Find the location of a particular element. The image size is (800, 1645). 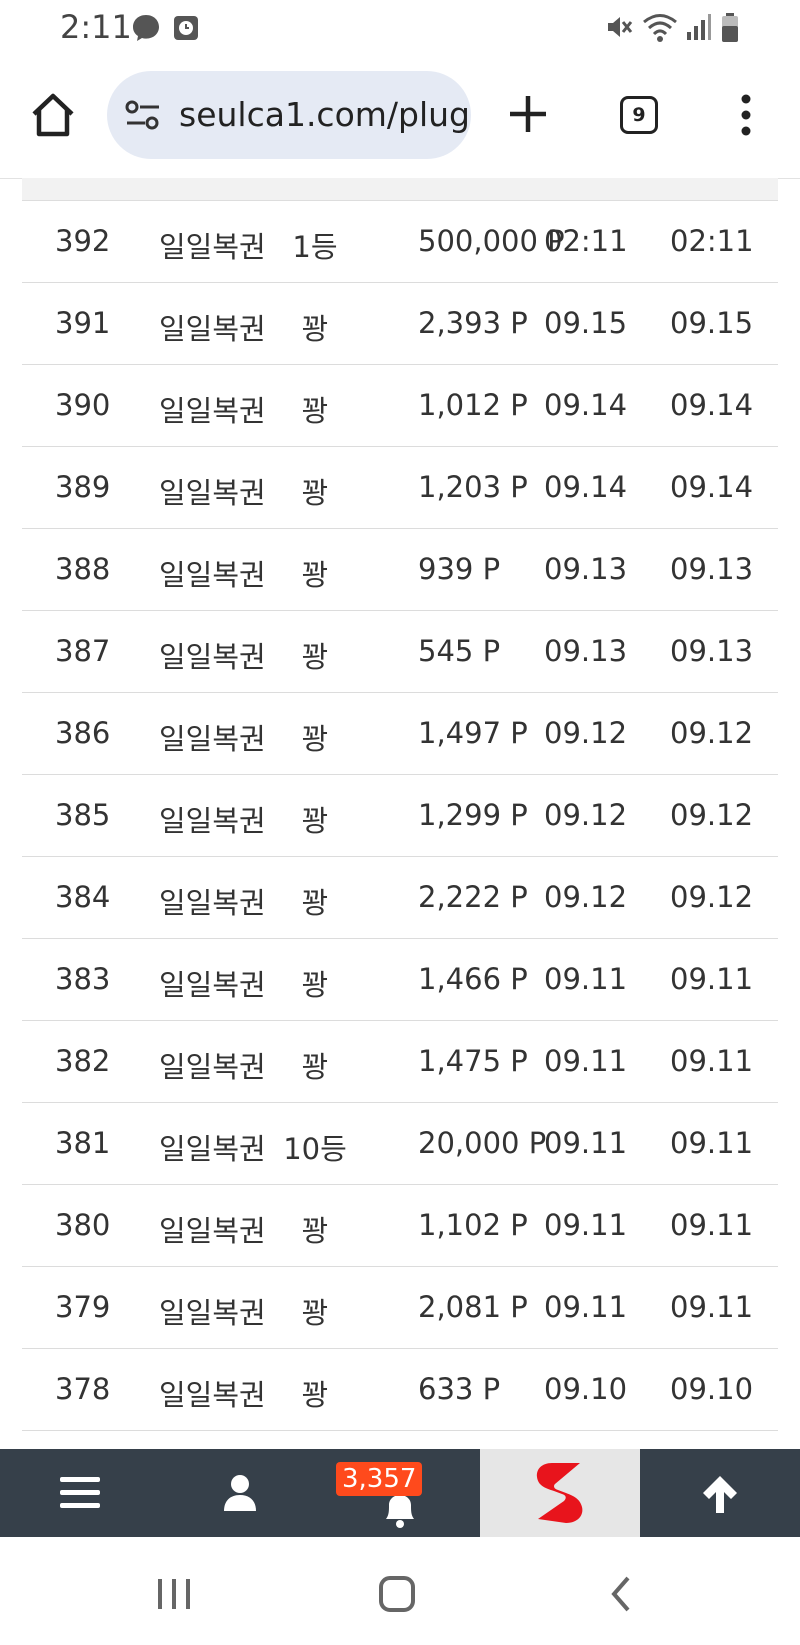

points-value: 20,000 P is located at coordinates (482, 1143).